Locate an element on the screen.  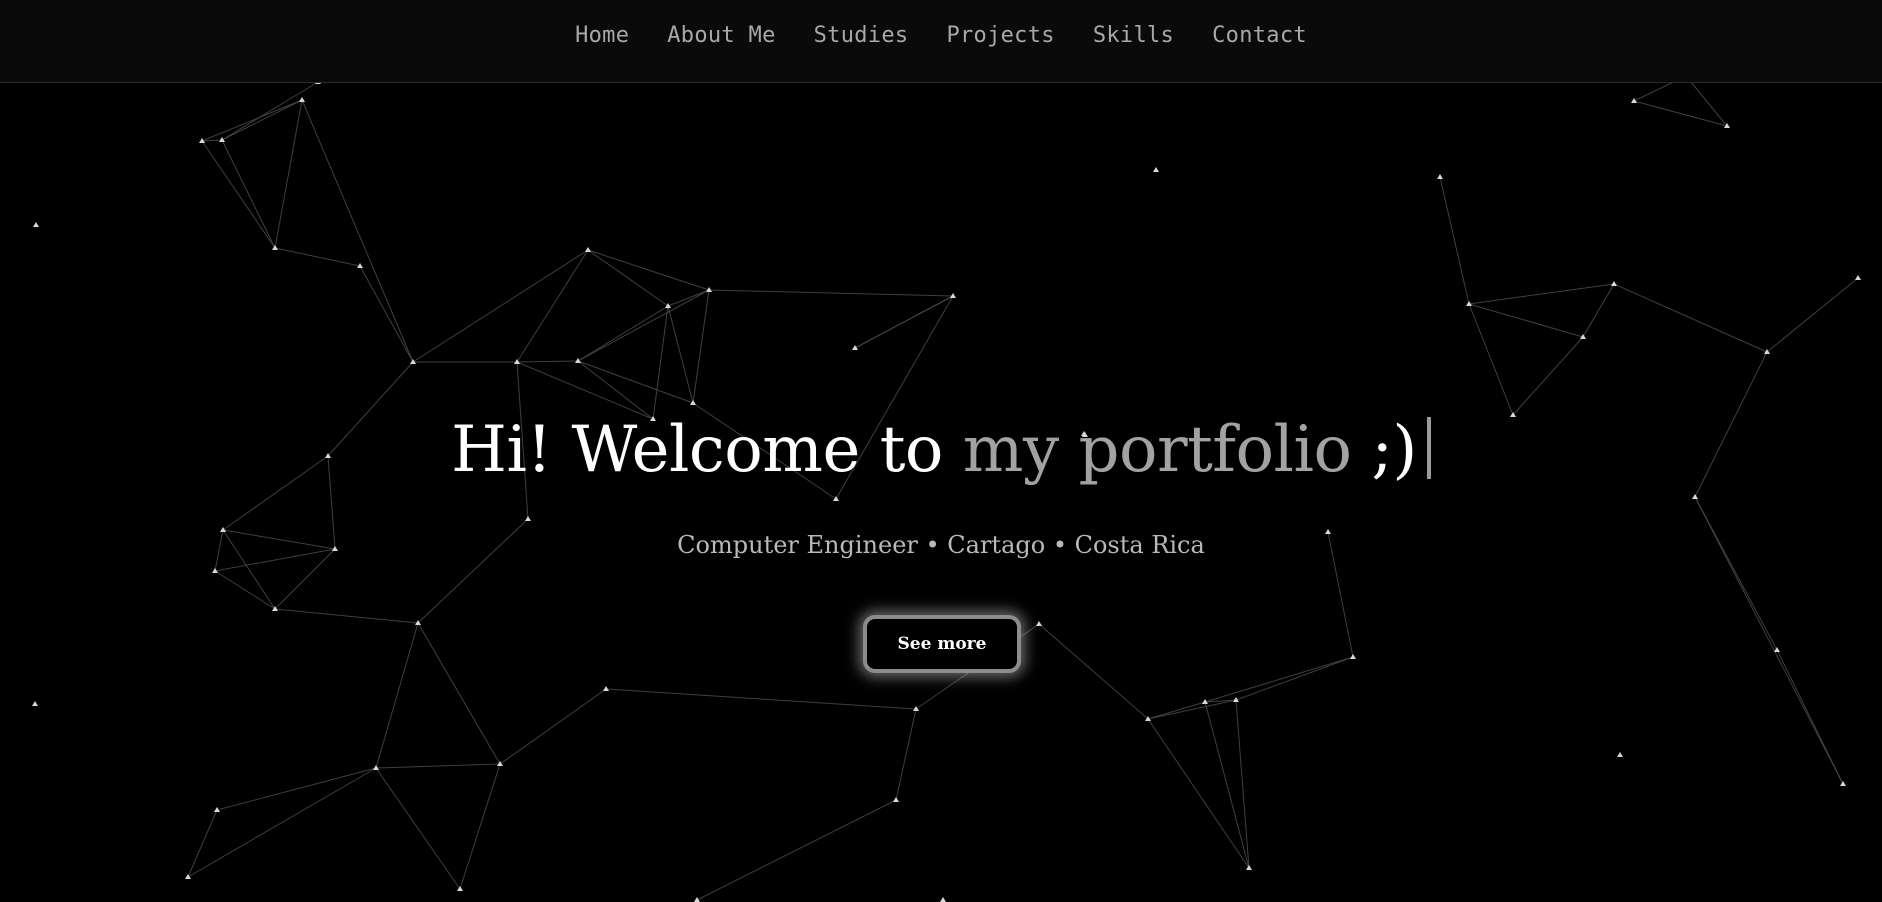
nav-home-link: Home is located at coordinates (602, 35).